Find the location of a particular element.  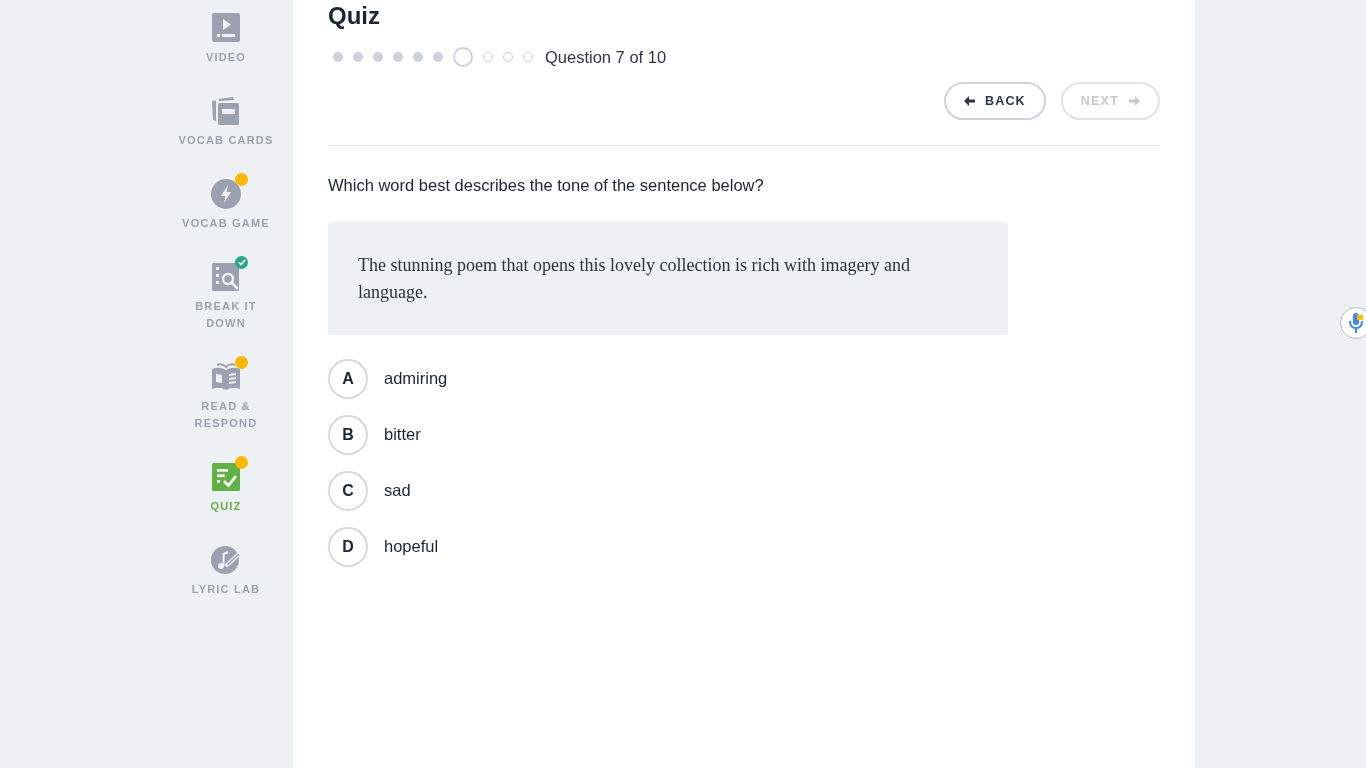

voice-button is located at coordinates (1353, 323).